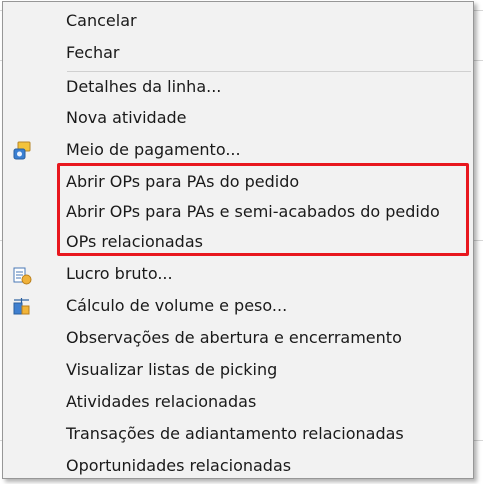  Describe the element at coordinates (179, 465) in the screenshot. I see `menu-item-label: Oportunidades relacionadas` at that location.